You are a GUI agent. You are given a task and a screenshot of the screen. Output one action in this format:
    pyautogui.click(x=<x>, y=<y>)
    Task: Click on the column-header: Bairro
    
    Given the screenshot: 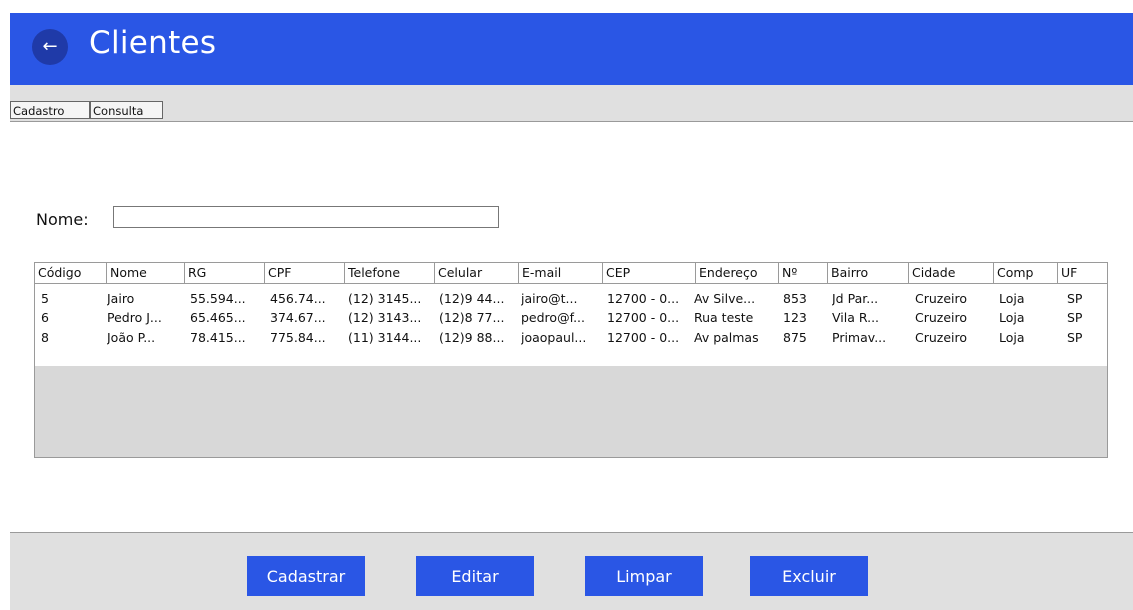 What is the action you would take?
    pyautogui.click(x=867, y=273)
    